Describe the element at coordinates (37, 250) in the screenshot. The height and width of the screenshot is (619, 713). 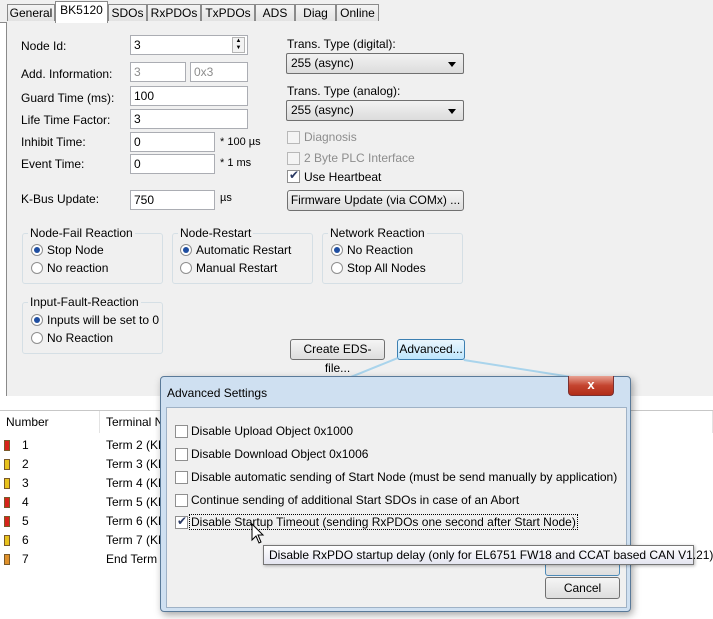
I see `stop-node-radio` at that location.